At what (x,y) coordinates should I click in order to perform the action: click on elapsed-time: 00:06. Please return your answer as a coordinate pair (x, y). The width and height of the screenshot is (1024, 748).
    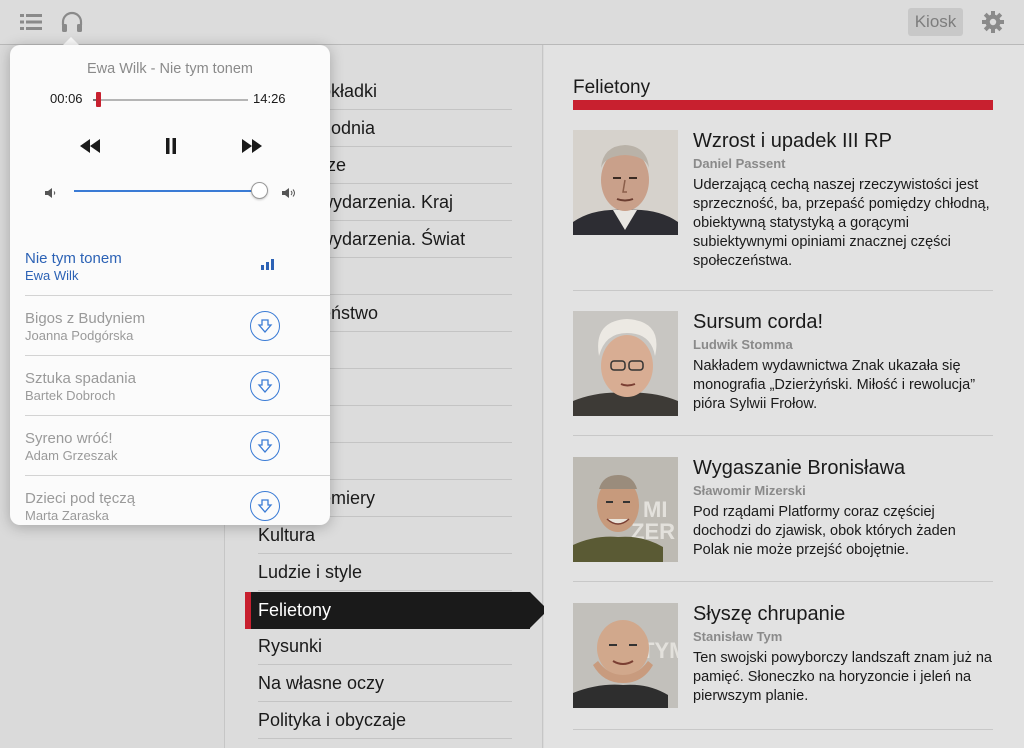
    Looking at the image, I should click on (66, 98).